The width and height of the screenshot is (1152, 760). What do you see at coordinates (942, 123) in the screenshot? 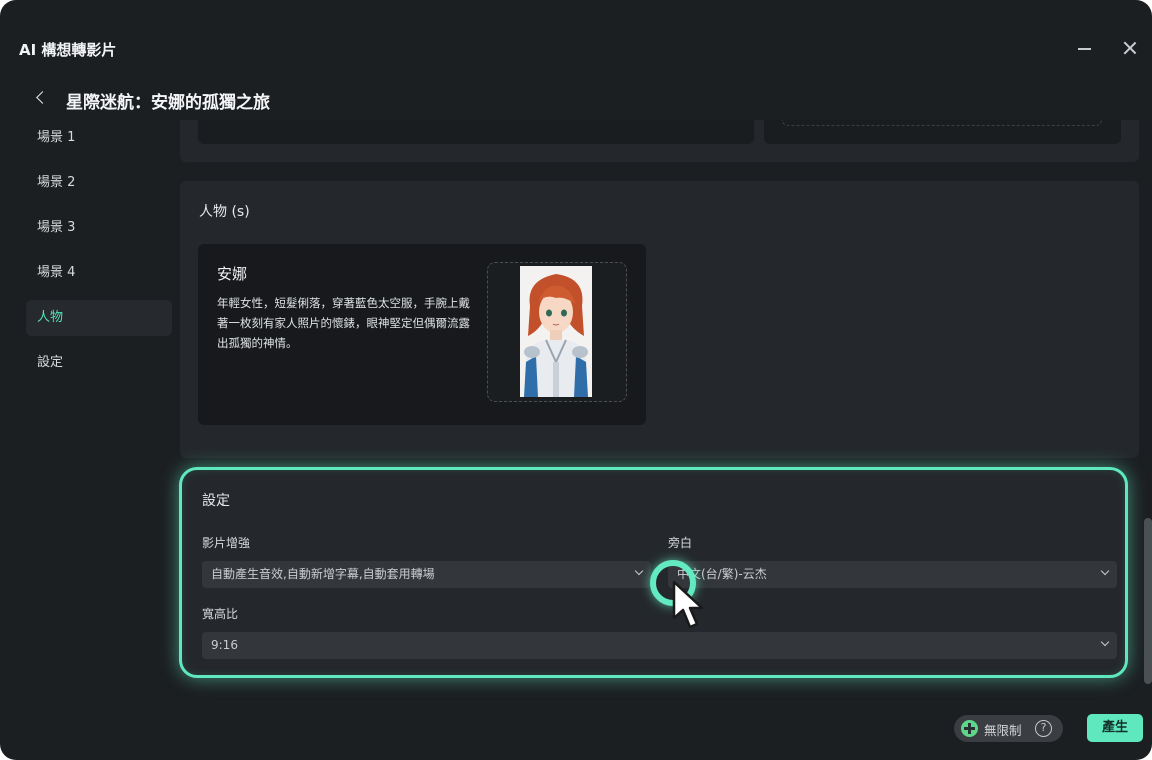
I see `scene-image-frame` at bounding box center [942, 123].